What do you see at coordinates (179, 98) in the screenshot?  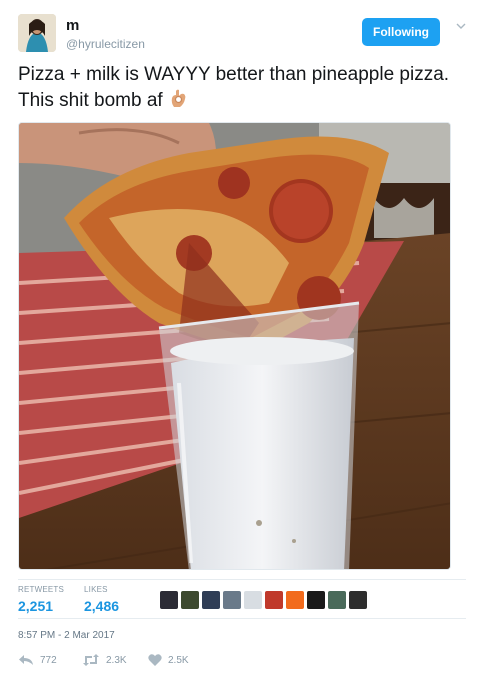 I see `ok-hand-emoji-icon` at bounding box center [179, 98].